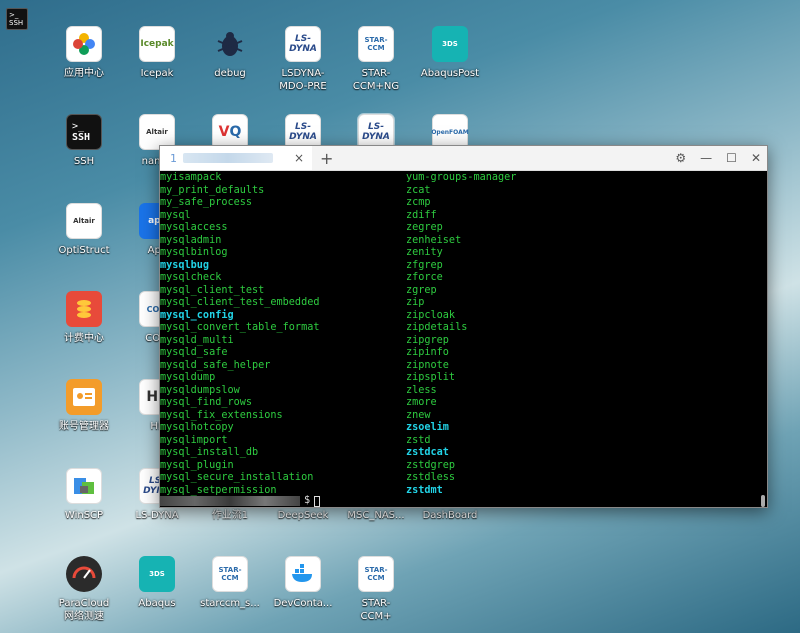  I want to click on desktop-icon-lsdyna-mdo: LS-DYNA LSDYNA- MDO-PRE, so click(303, 59).